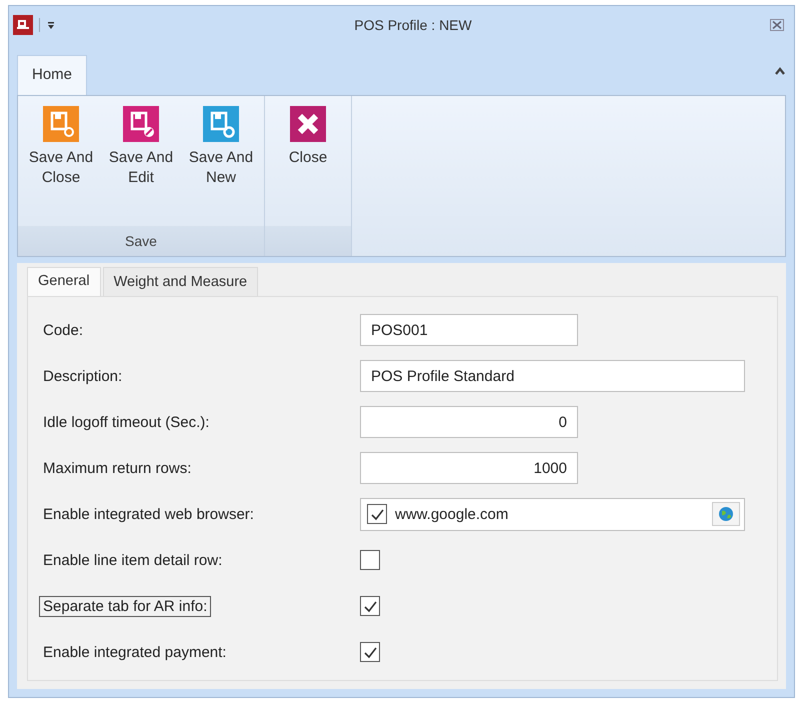 The height and width of the screenshot is (707, 803). I want to click on globe-icon, so click(726, 514).